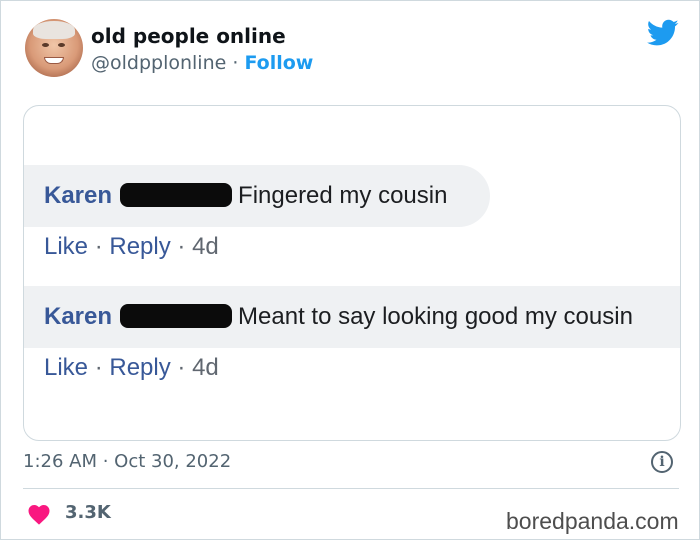 The image size is (700, 540). Describe the element at coordinates (158, 63) in the screenshot. I see `user-handle: @oldpplonline` at that location.